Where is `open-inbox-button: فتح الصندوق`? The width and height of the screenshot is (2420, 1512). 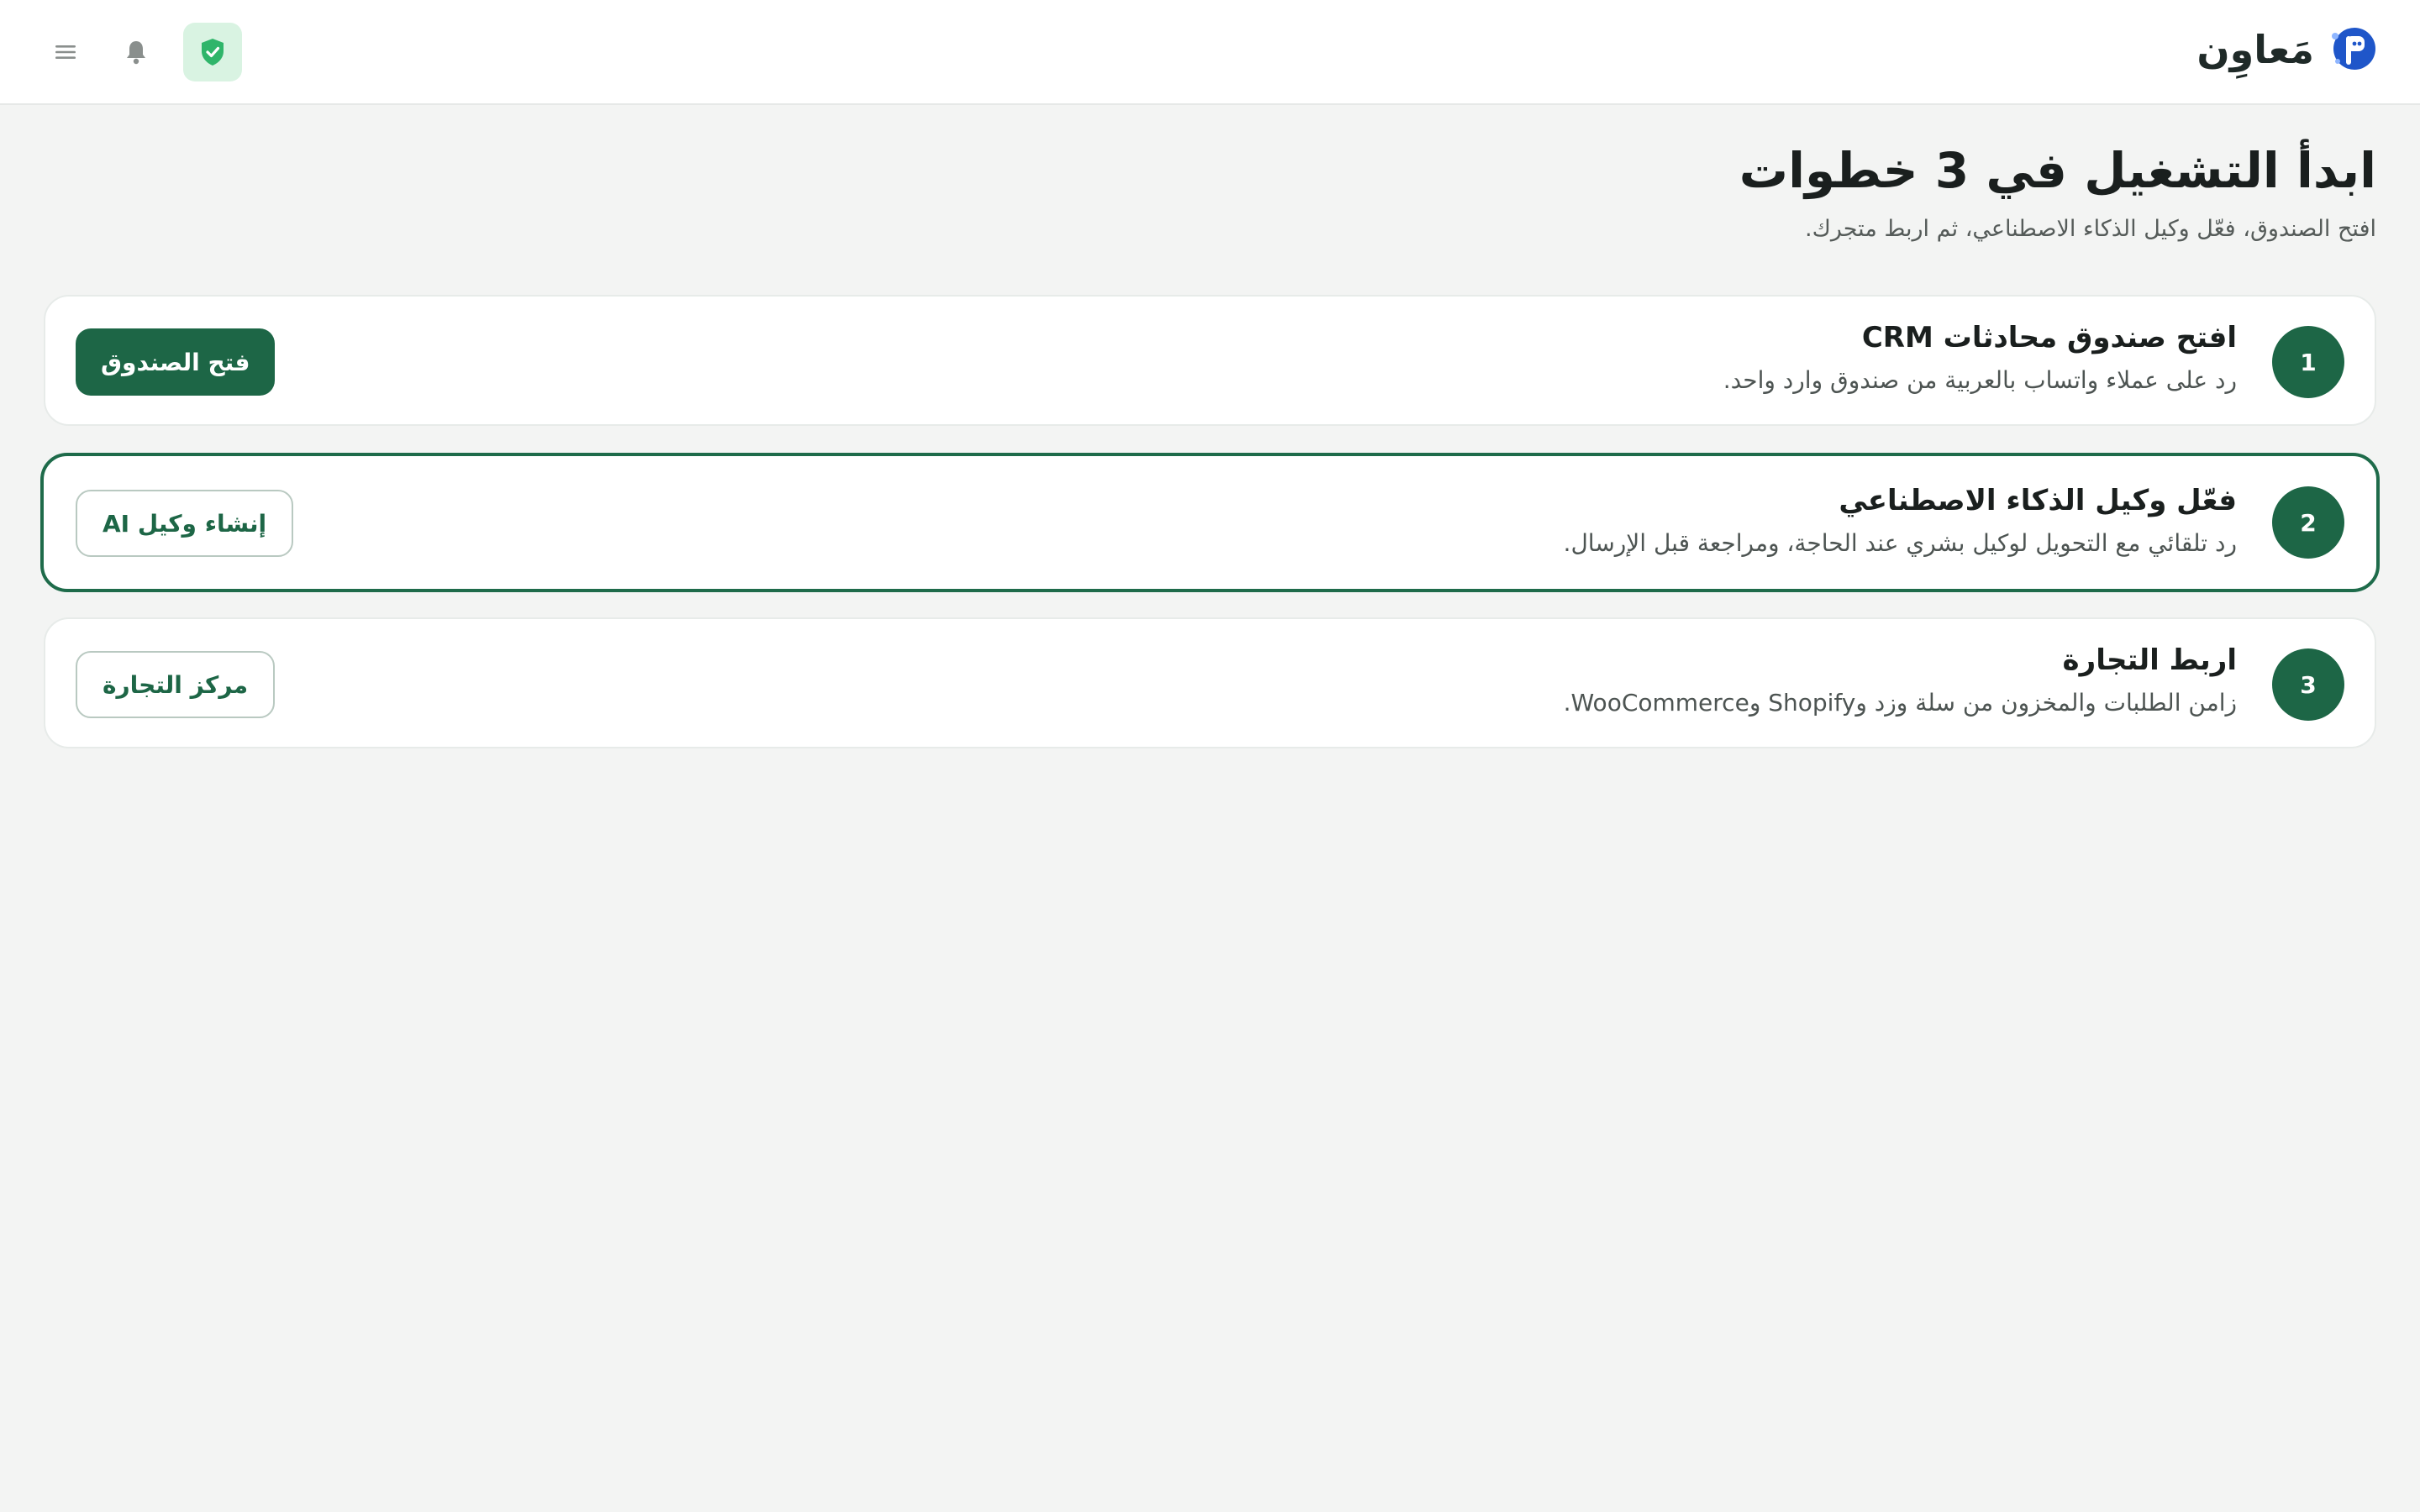
open-inbox-button: فتح الصندوق is located at coordinates (176, 362).